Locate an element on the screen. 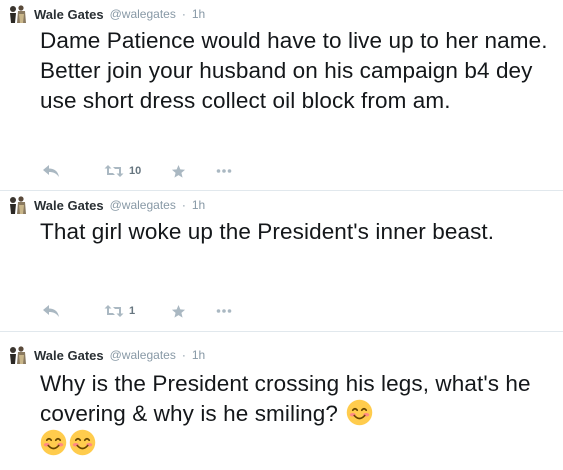  tweet-actions: 10 is located at coordinates (137, 171).